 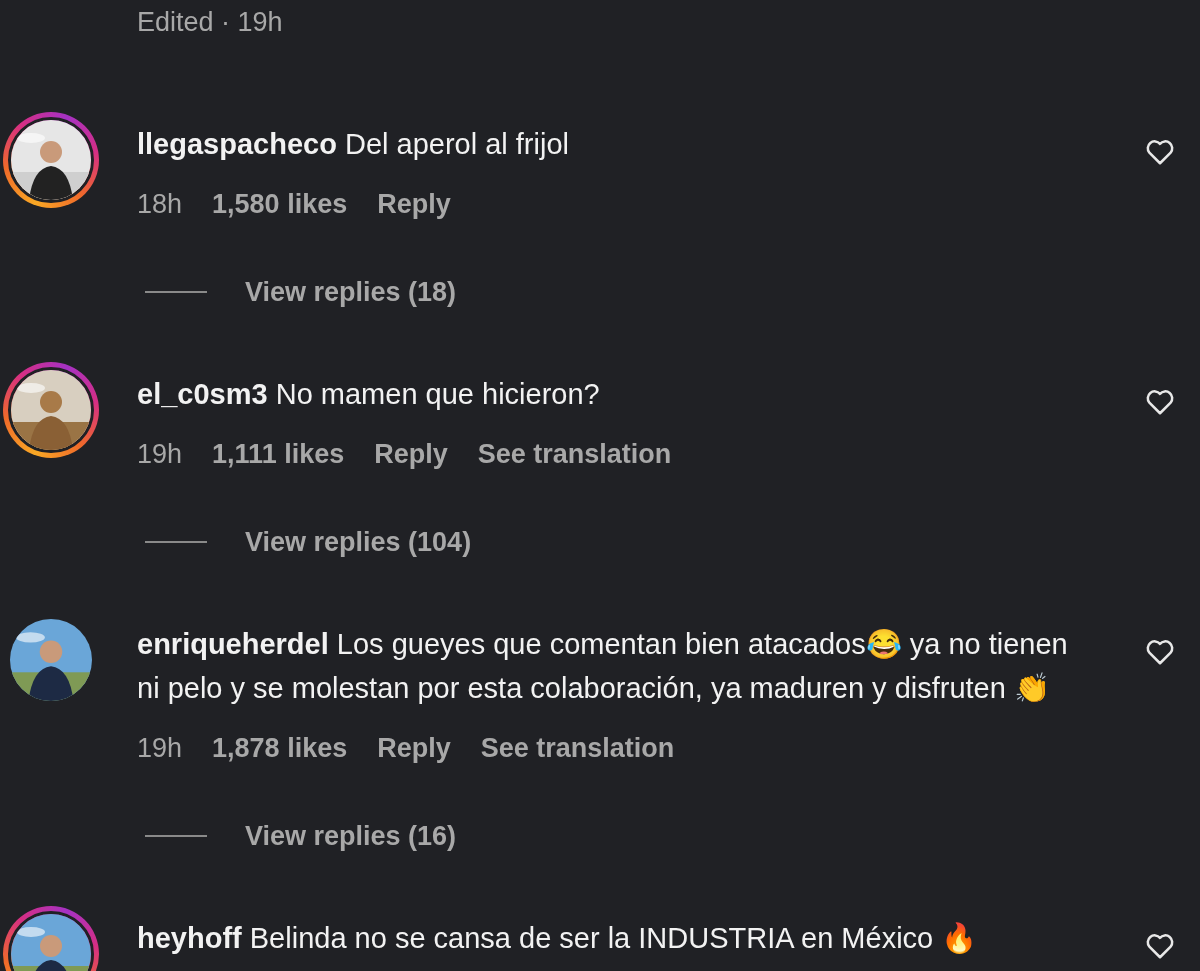 What do you see at coordinates (351, 292) in the screenshot?
I see `view-replies-button: View replies (18)` at bounding box center [351, 292].